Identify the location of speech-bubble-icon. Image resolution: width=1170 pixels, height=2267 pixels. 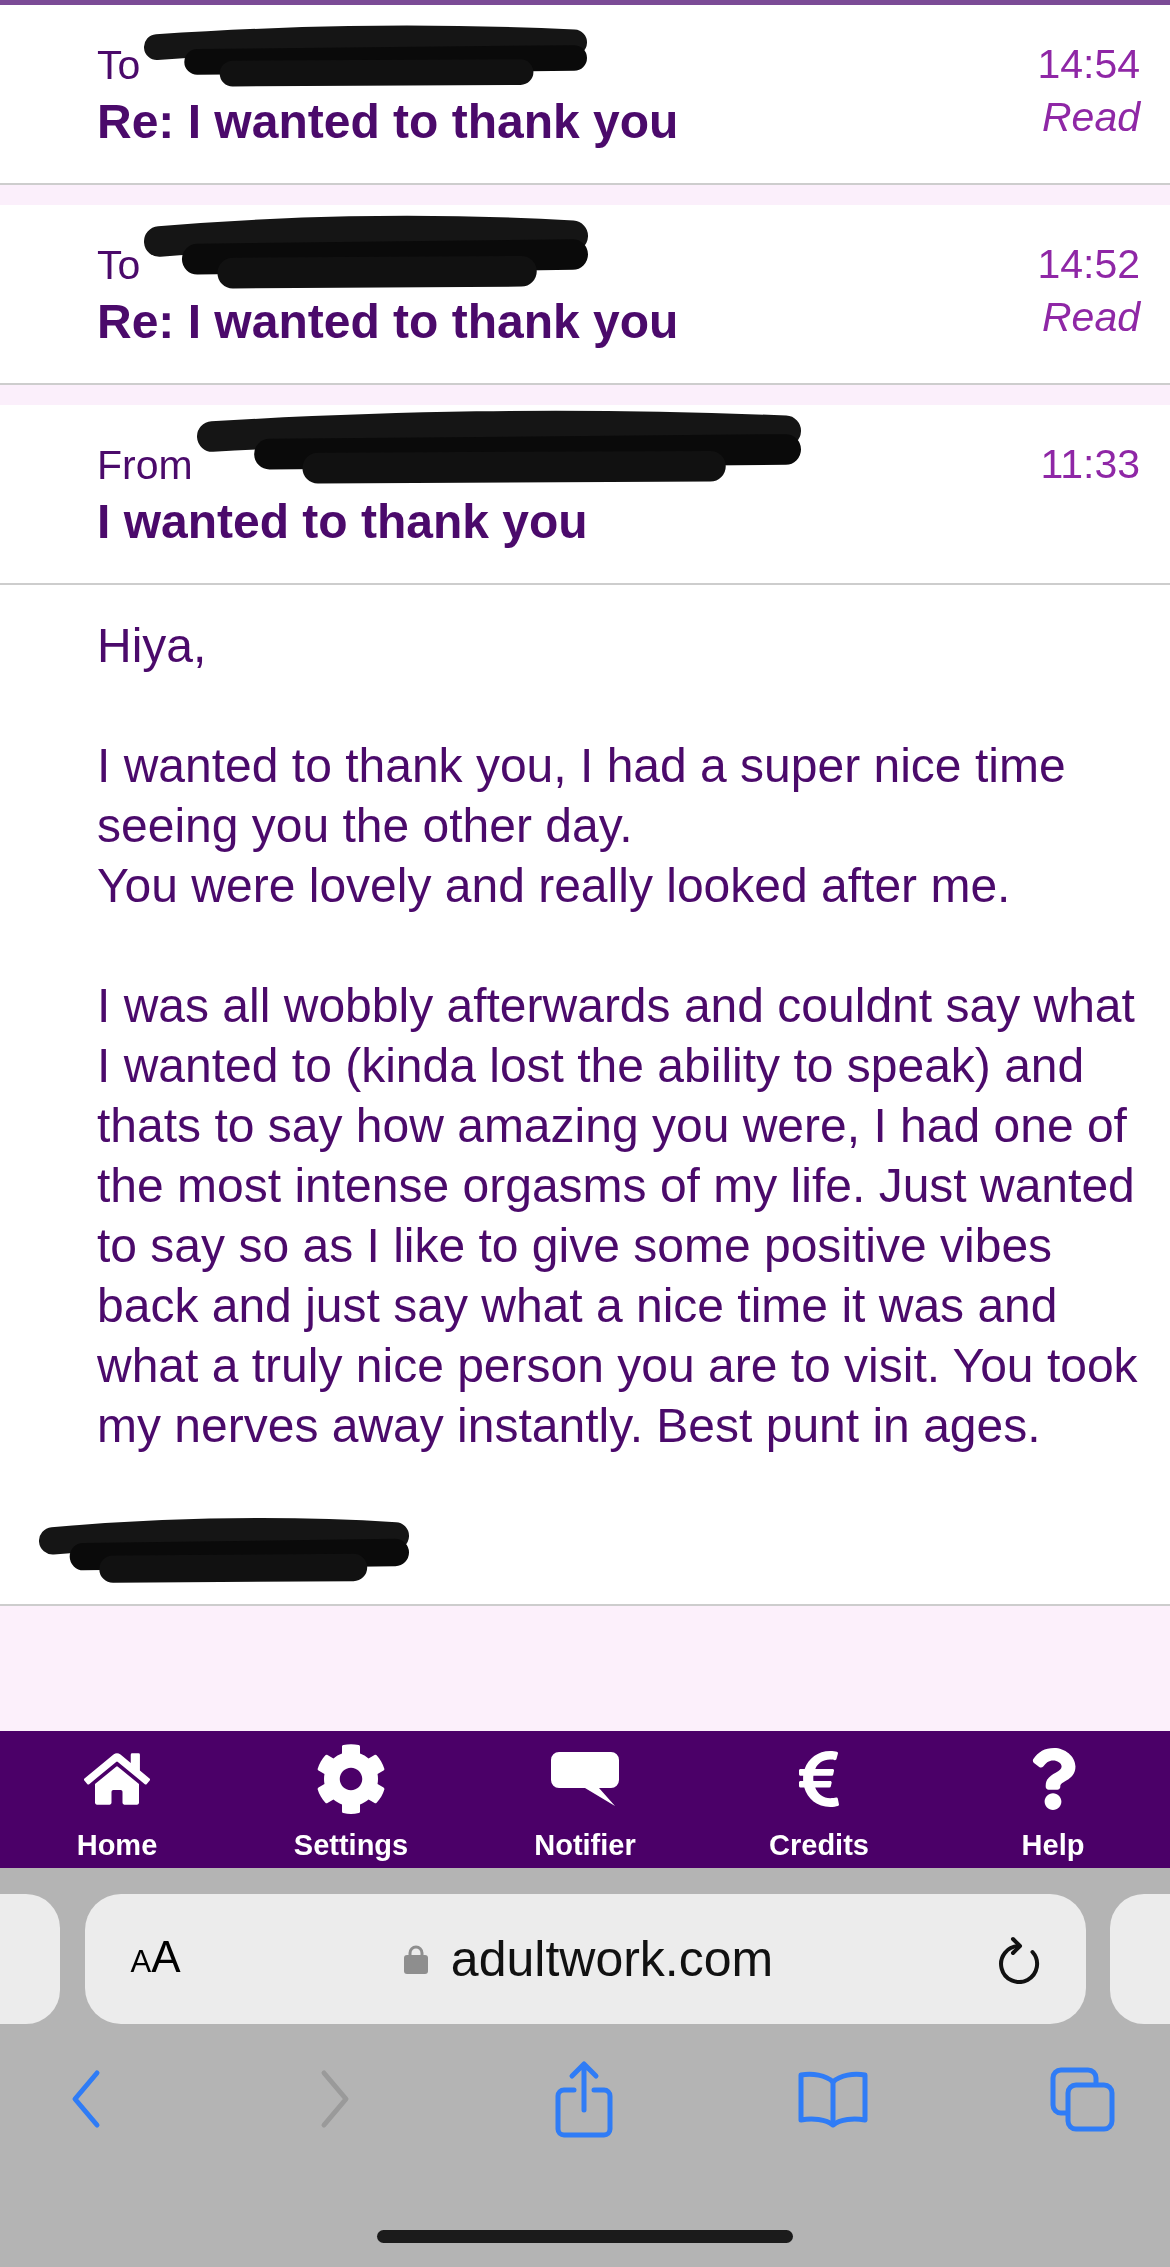
(585, 1779).